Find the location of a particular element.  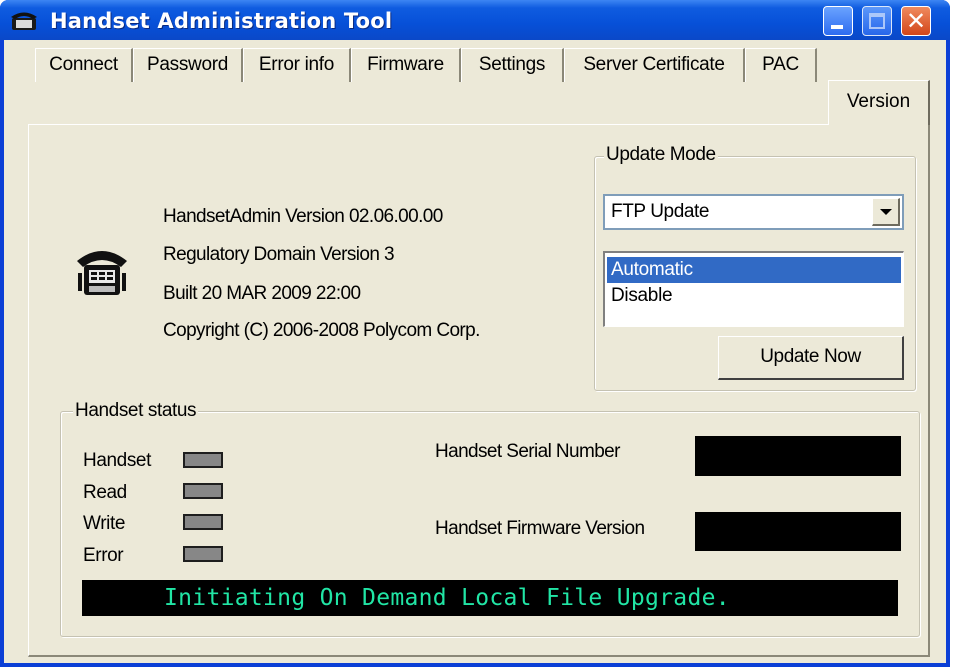

build-date-text: Built 20 MAR 2009 22:00 is located at coordinates (262, 293).